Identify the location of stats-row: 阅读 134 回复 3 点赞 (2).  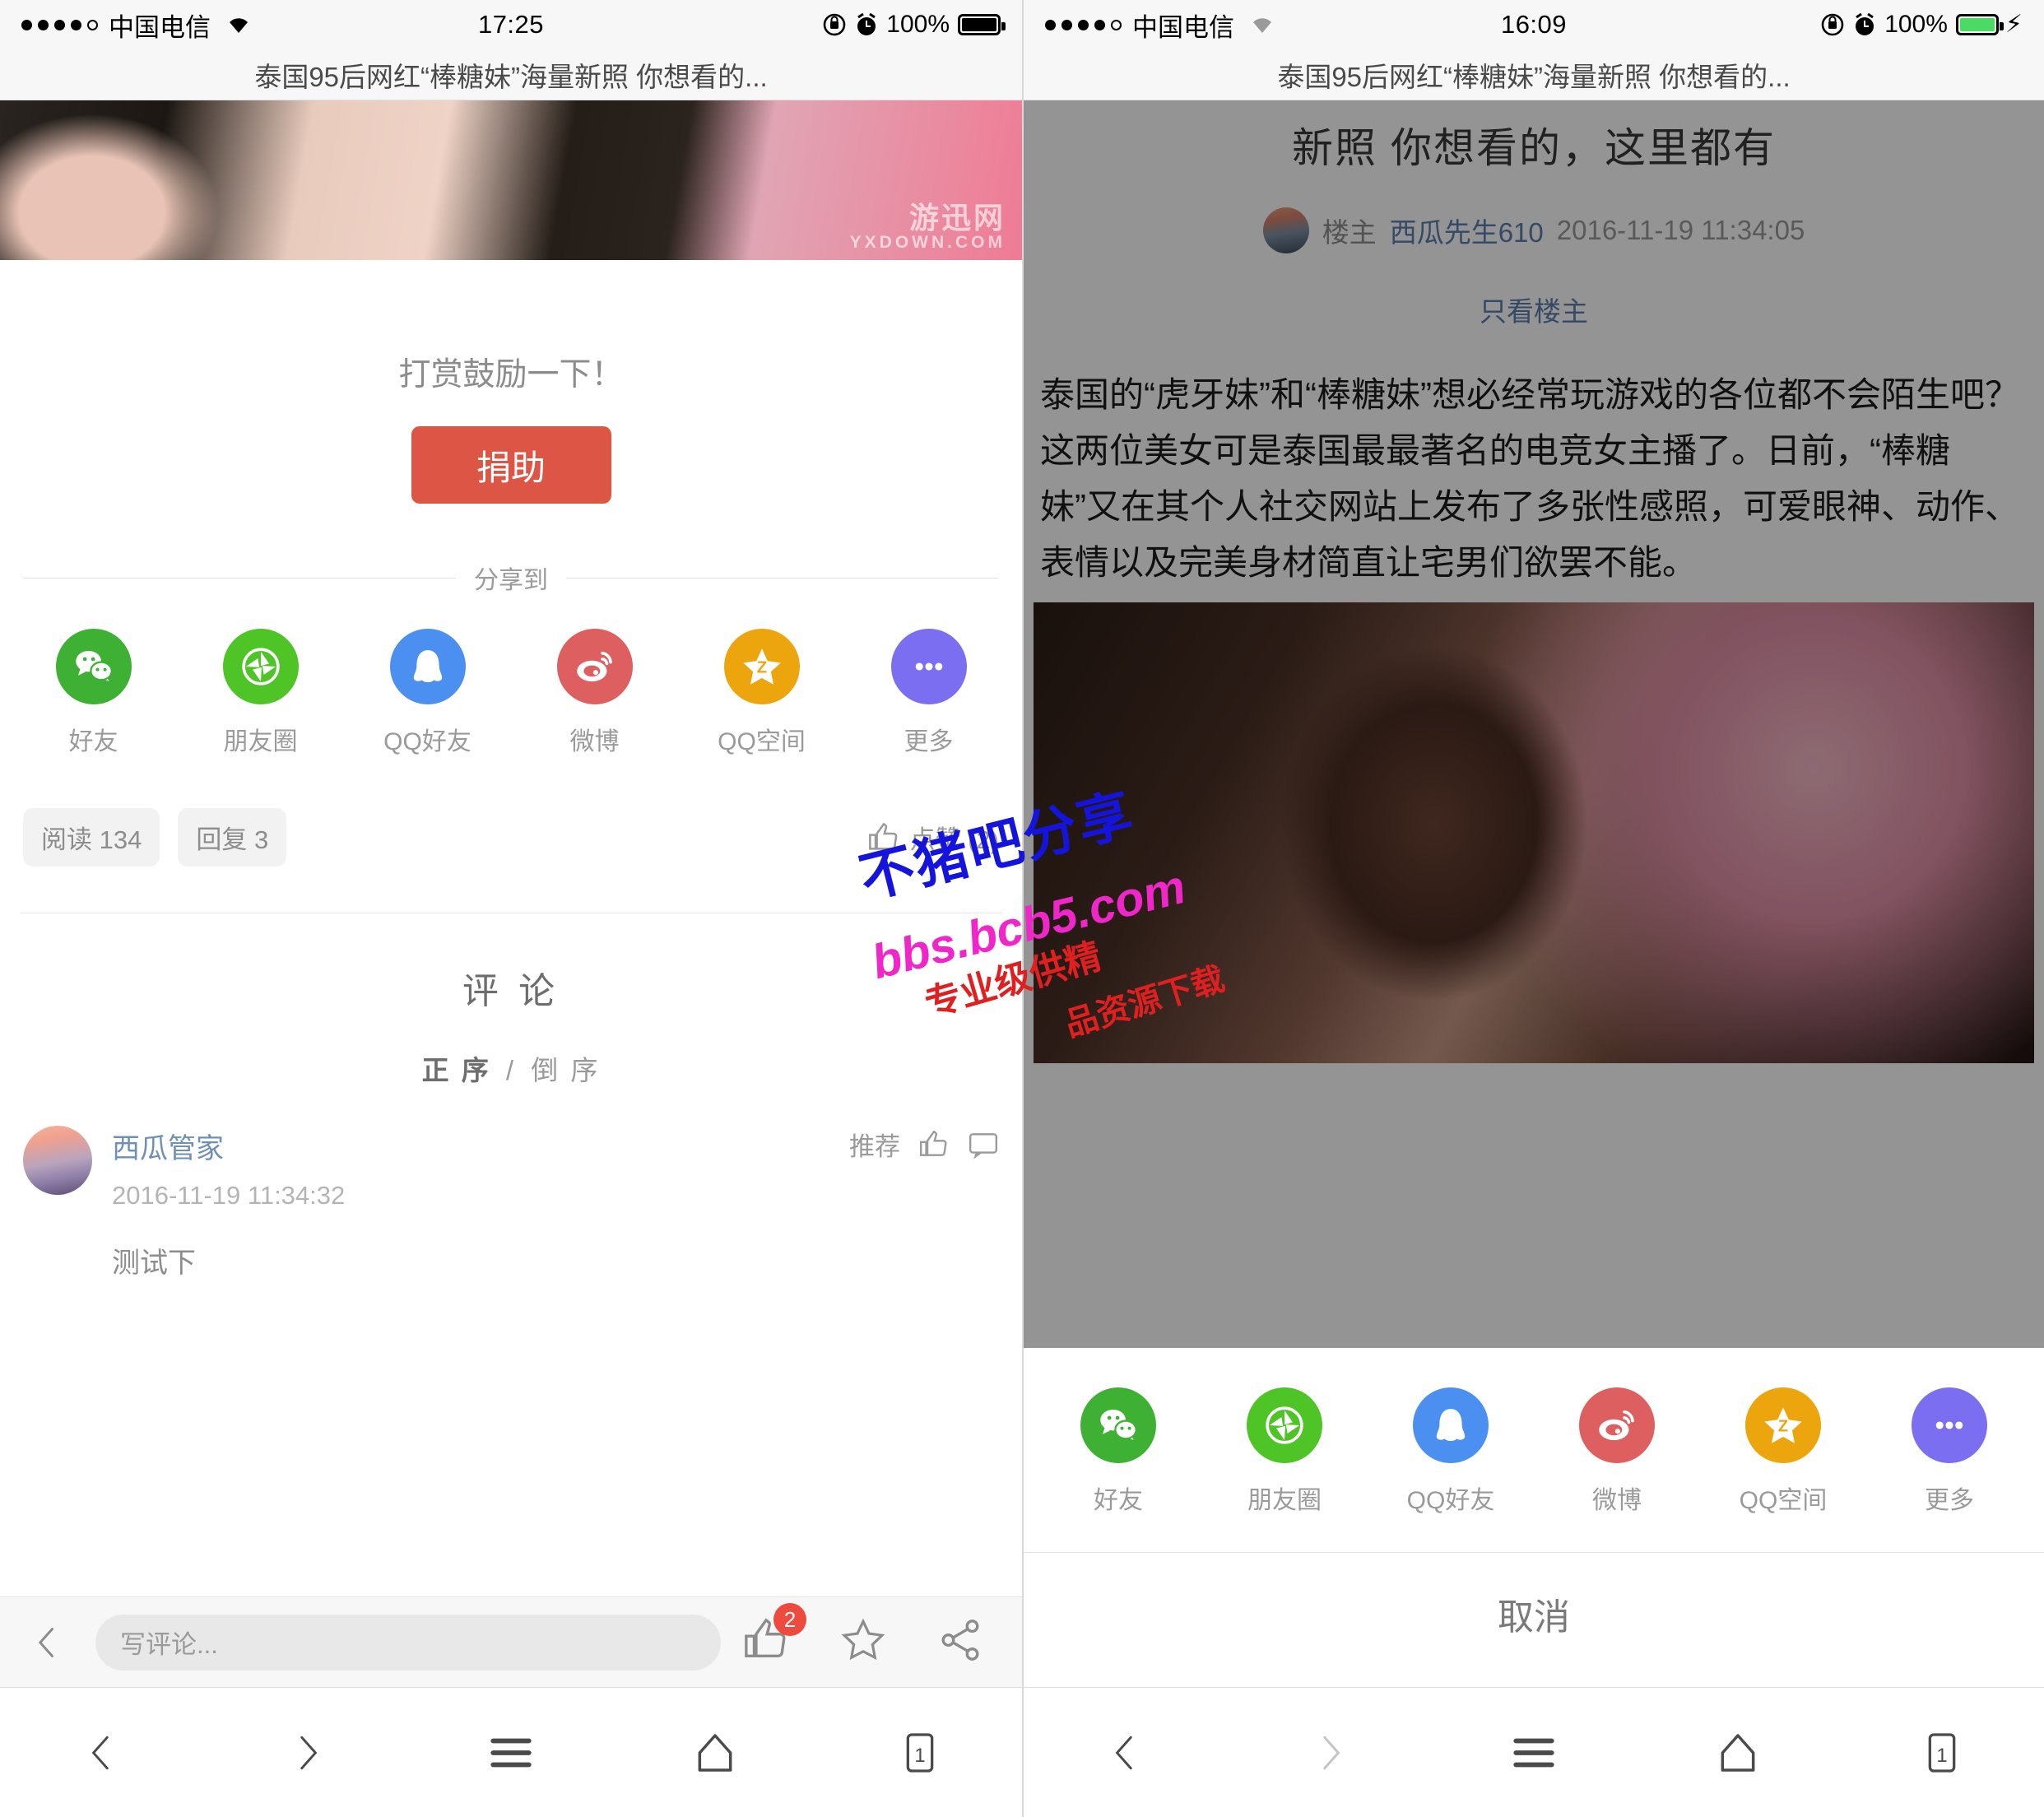
(511, 812).